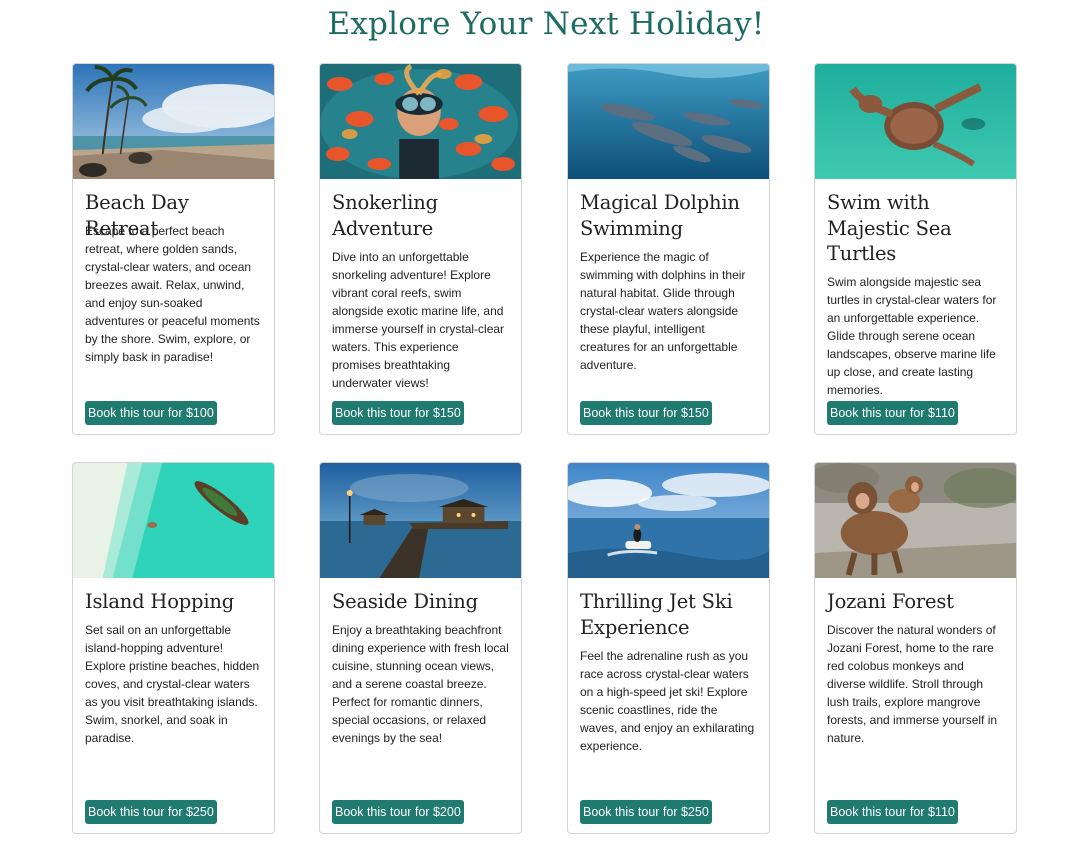 The height and width of the screenshot is (853, 1087). I want to click on snorkeler-with-fish-photo, so click(420, 121).